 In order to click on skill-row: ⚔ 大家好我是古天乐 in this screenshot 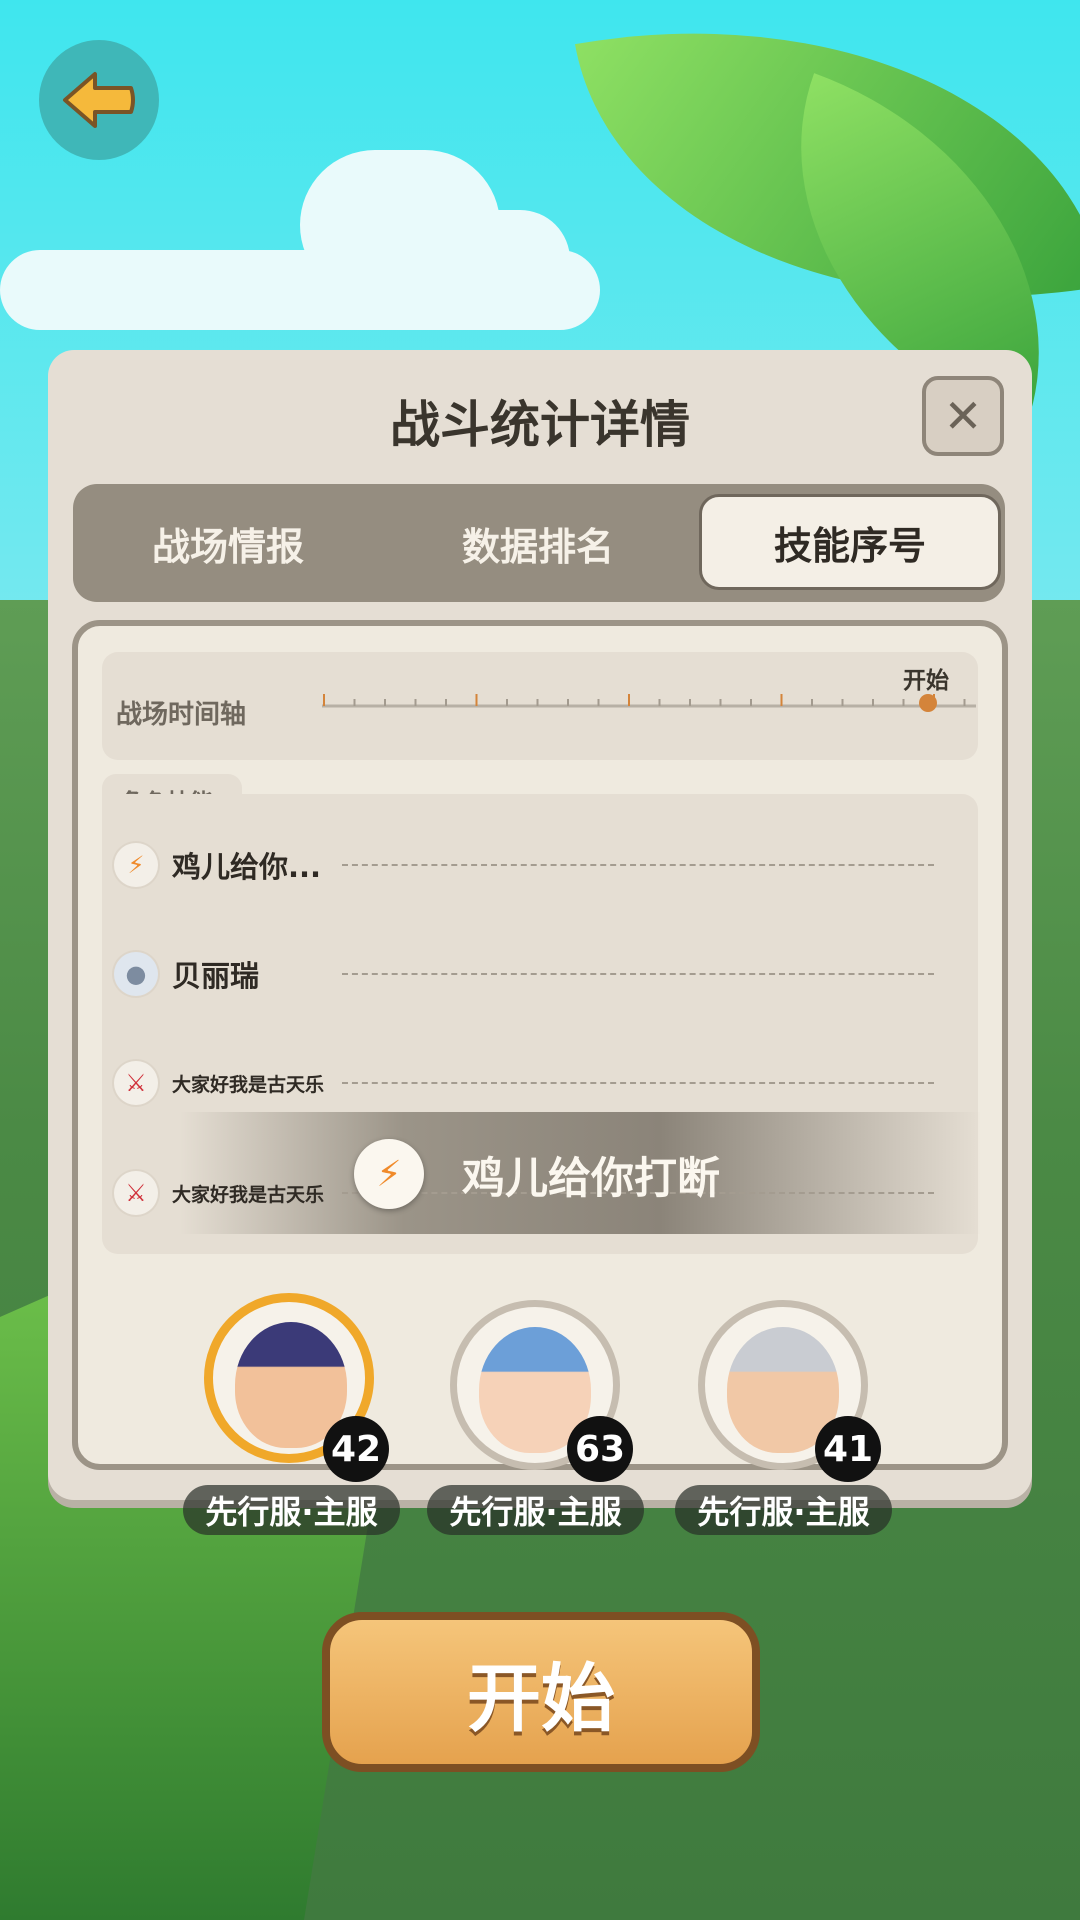, I will do `click(524, 1083)`.